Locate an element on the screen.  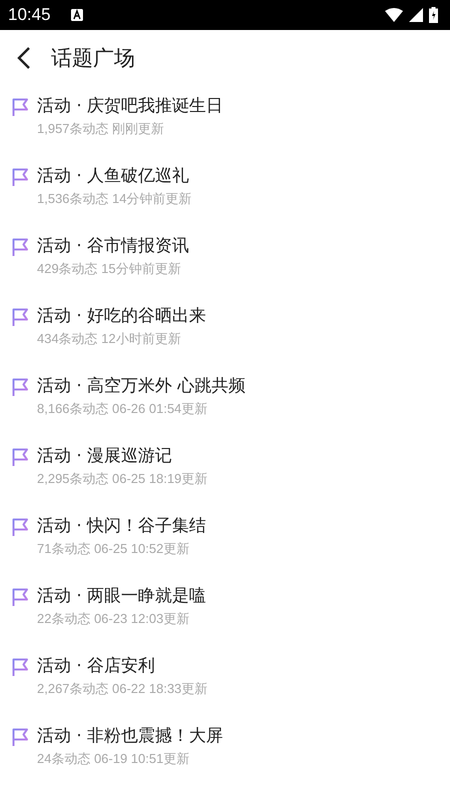
battery-icon is located at coordinates (433, 15).